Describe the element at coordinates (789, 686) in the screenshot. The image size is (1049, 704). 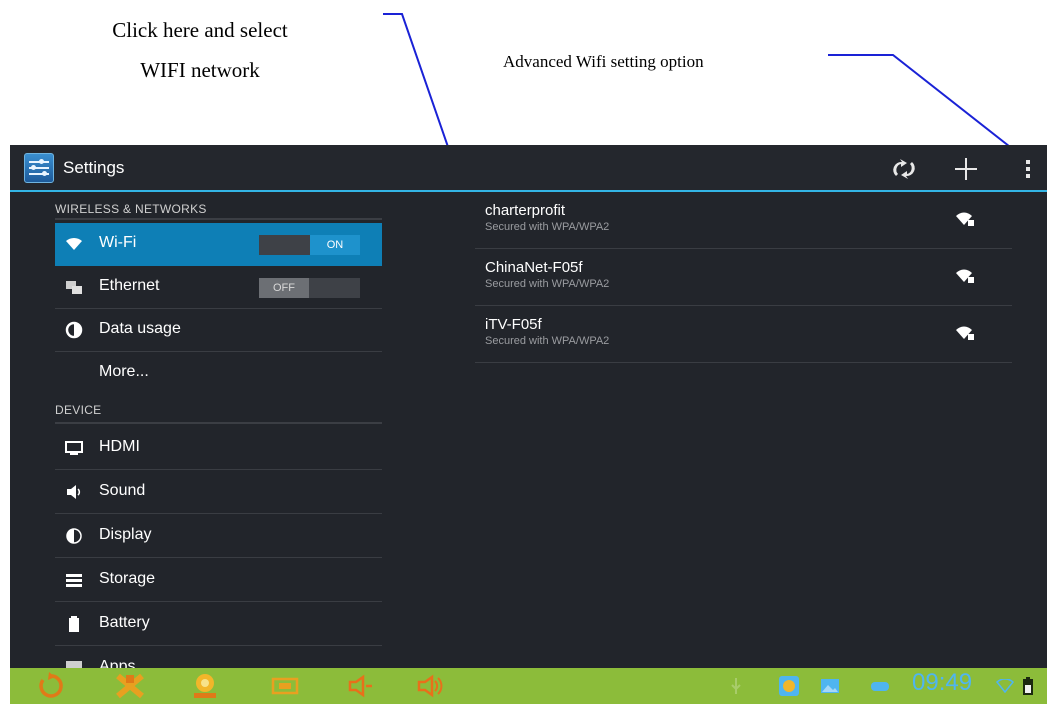
I see `app-notification-icon` at that location.